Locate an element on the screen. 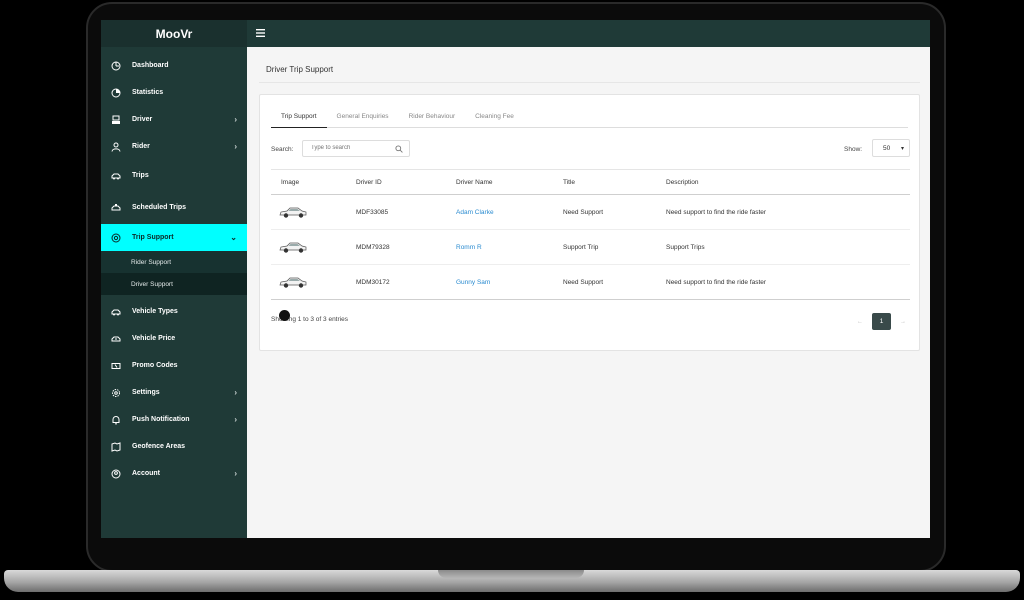  sidebar-item-vehicle-types: Vehicle Types is located at coordinates (174, 311).